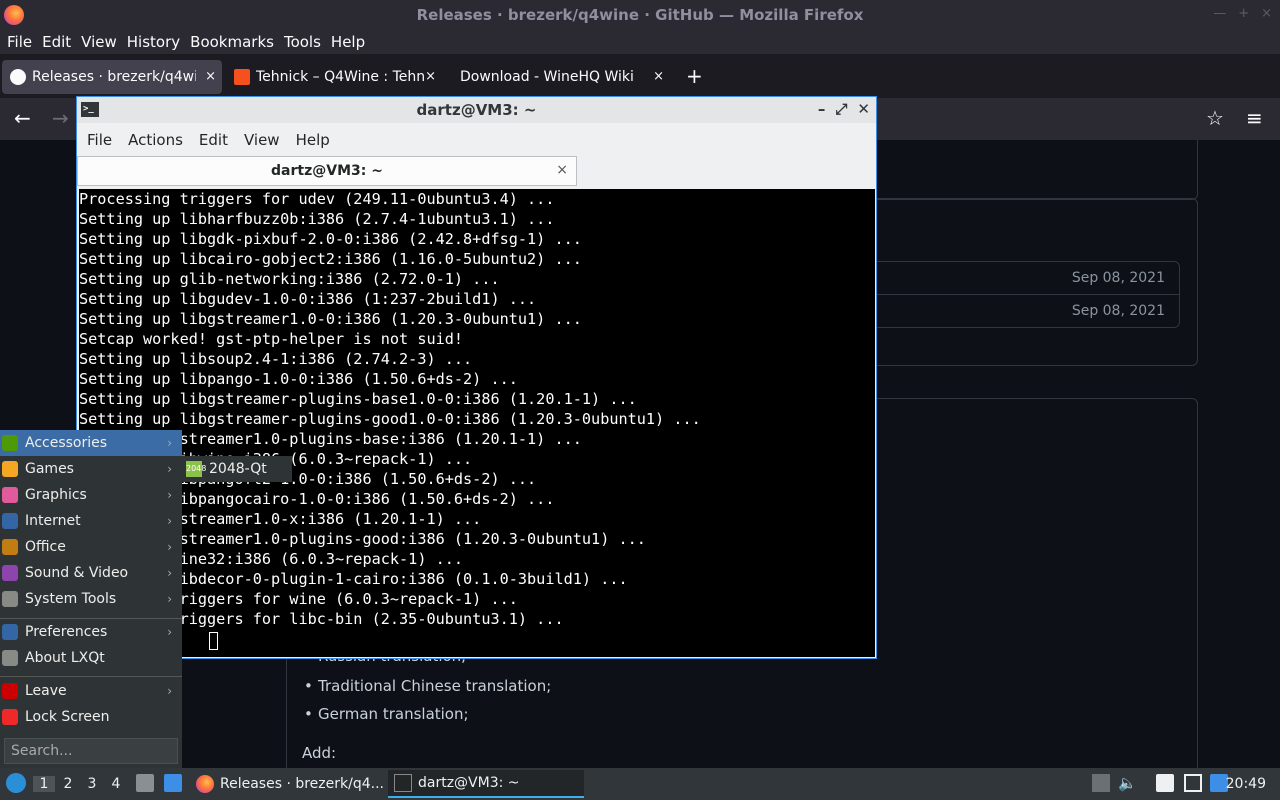 The image size is (1280, 800). I want to click on tab-winehq: Download - WineHQ Wiki ×, so click(558, 77).